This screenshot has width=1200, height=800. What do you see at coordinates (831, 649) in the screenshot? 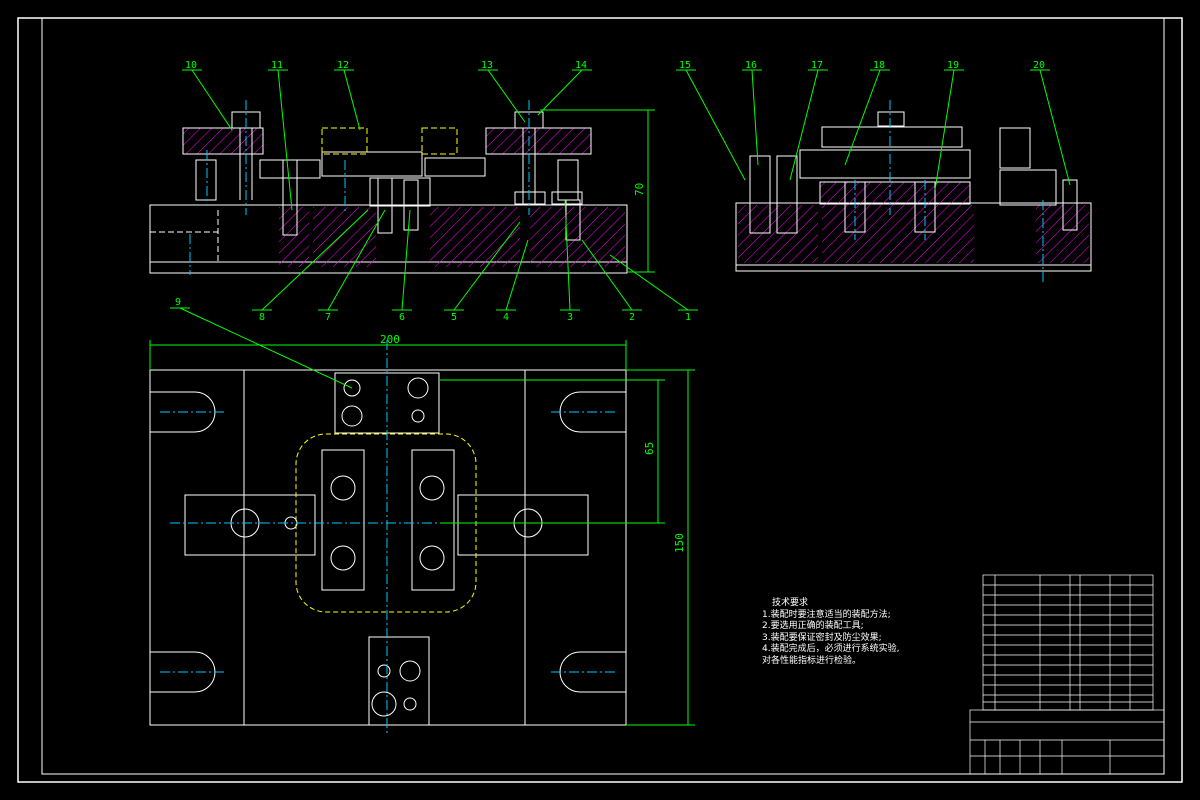
I see `tech-line-4: 4.装配完成后，必须进行系统实验,` at bounding box center [831, 649].